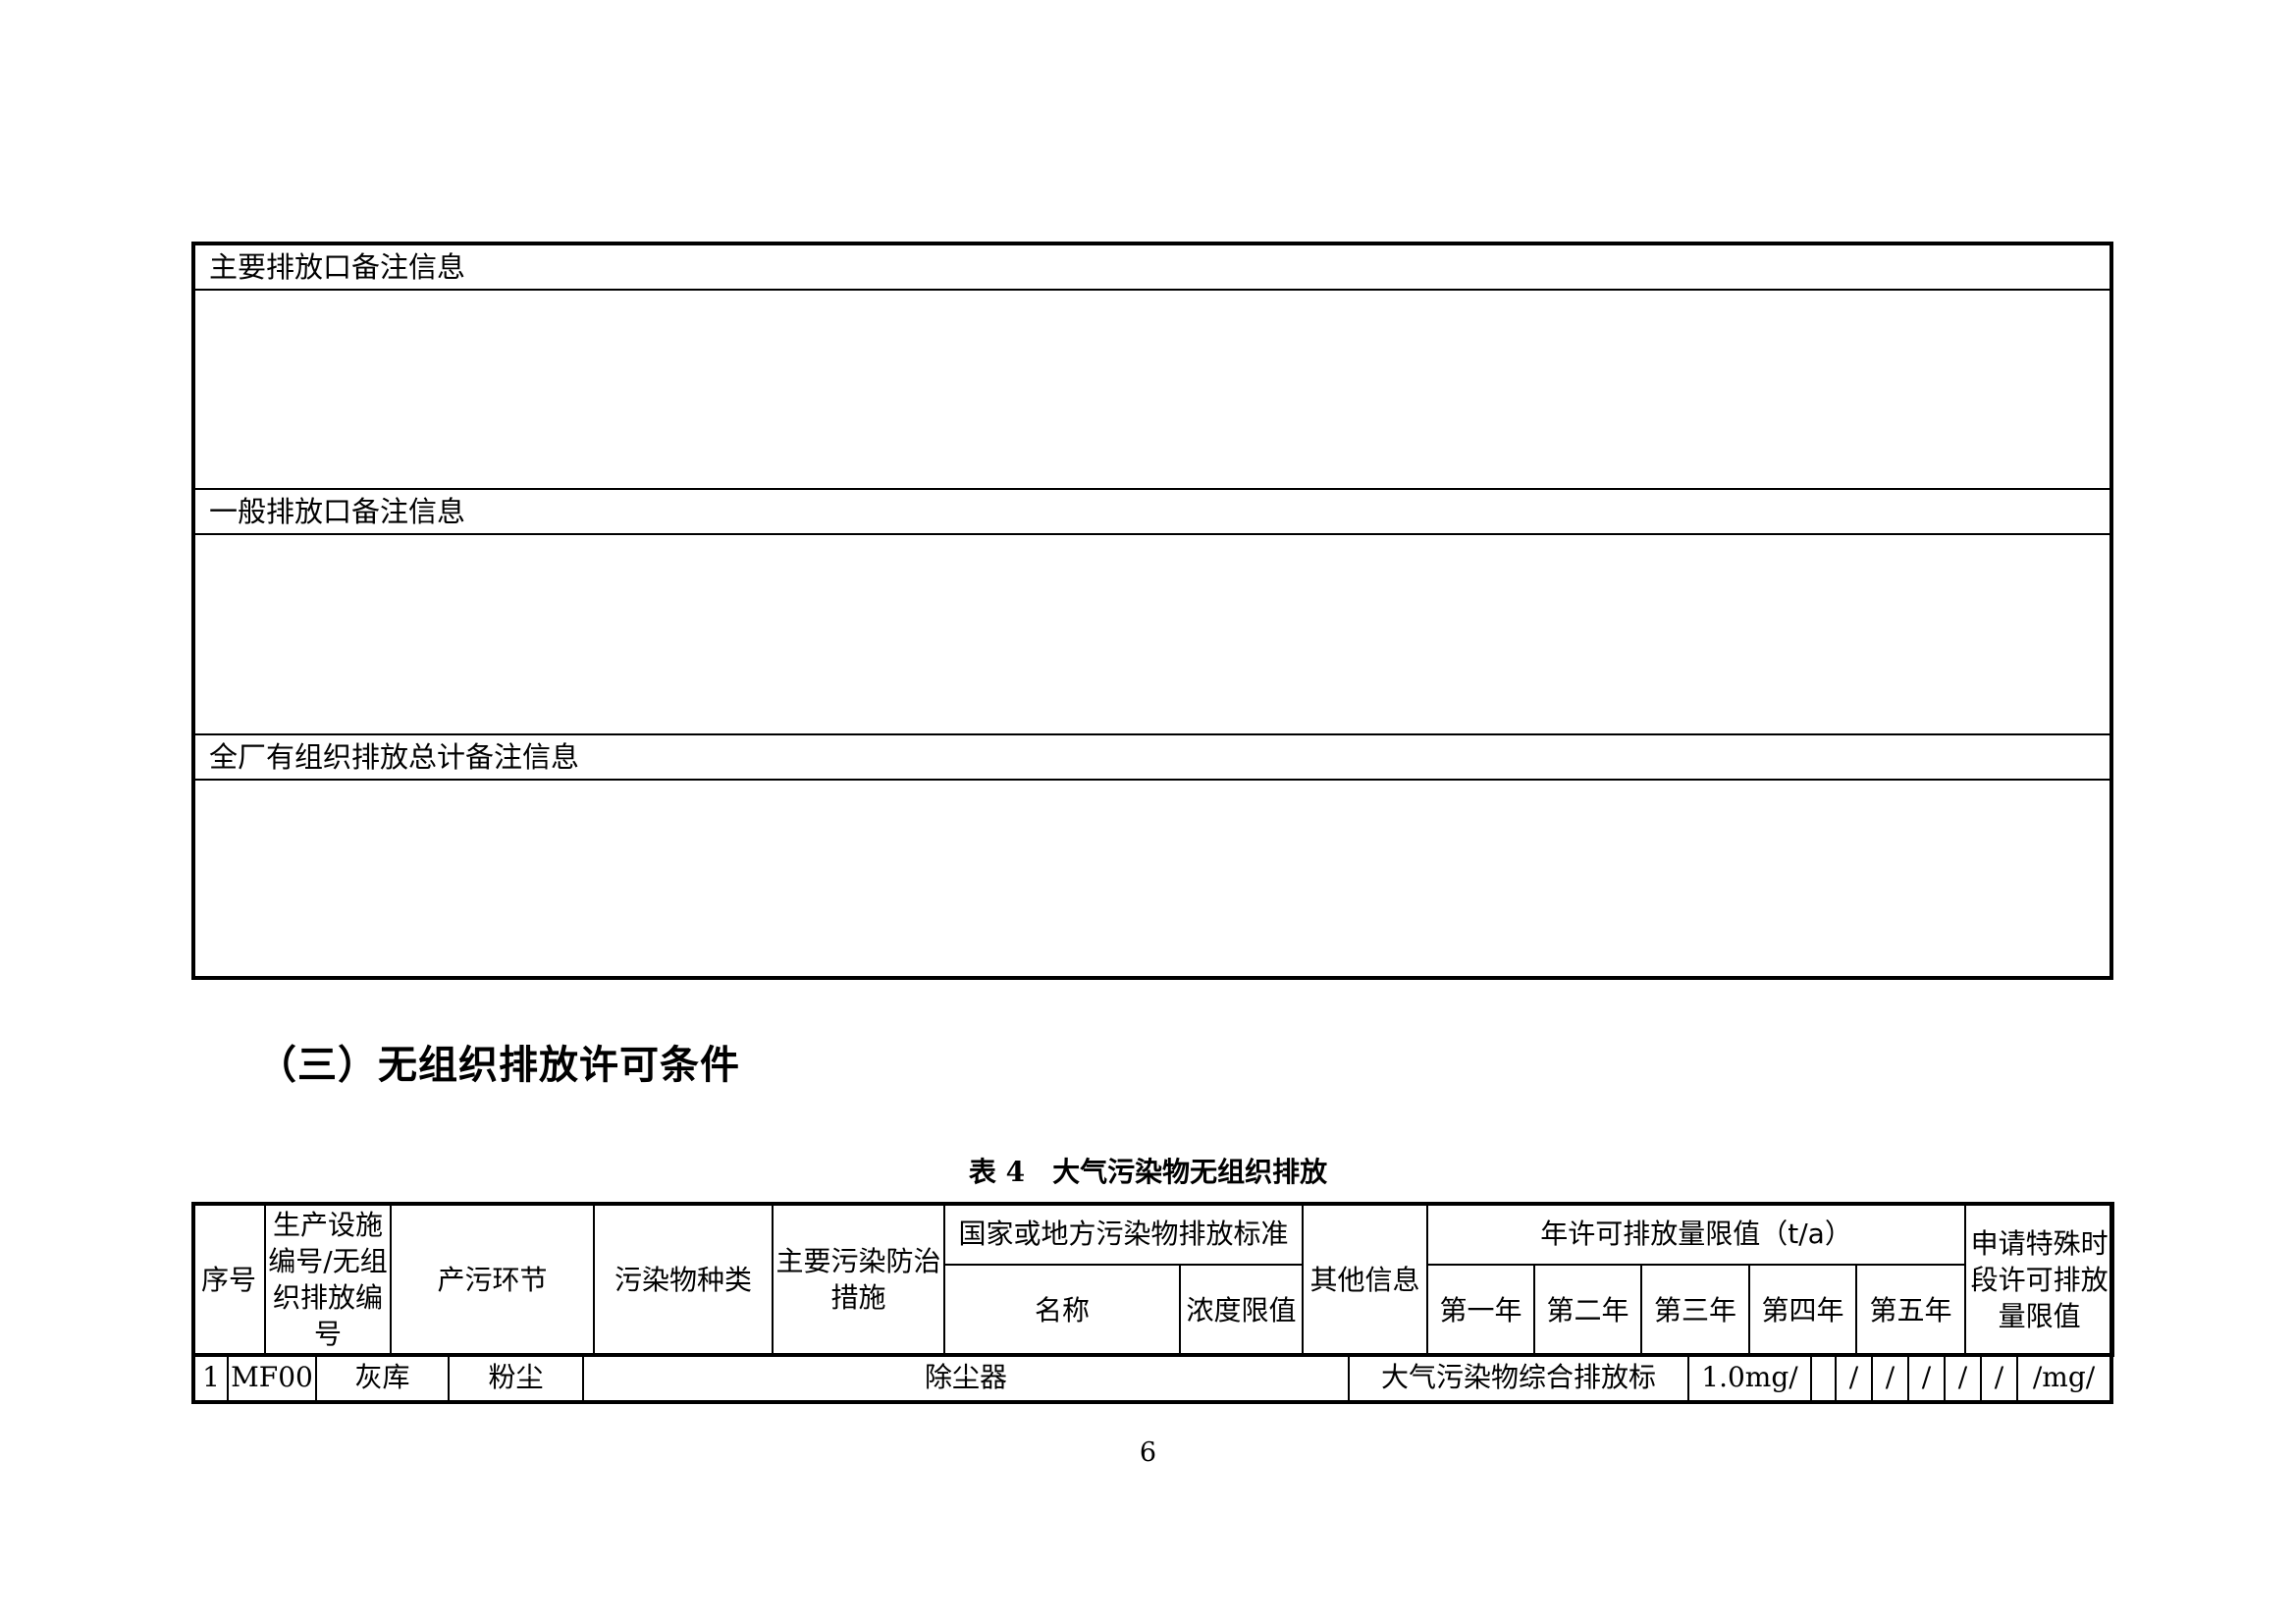 Image resolution: width=2296 pixels, height=1624 pixels. What do you see at coordinates (1190, 1172) in the screenshot?
I see `table-title: 大气污染物无组织排放` at bounding box center [1190, 1172].